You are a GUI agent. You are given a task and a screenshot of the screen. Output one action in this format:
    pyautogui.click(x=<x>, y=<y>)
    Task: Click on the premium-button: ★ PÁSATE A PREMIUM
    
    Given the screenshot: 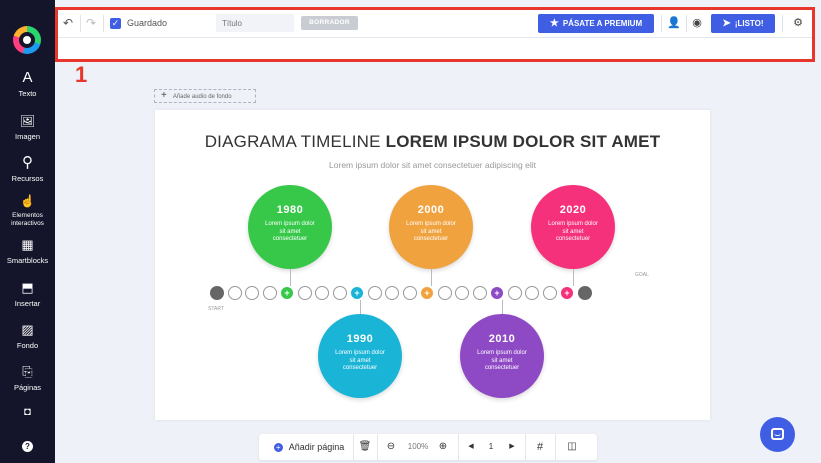 What is the action you would take?
    pyautogui.click(x=596, y=23)
    